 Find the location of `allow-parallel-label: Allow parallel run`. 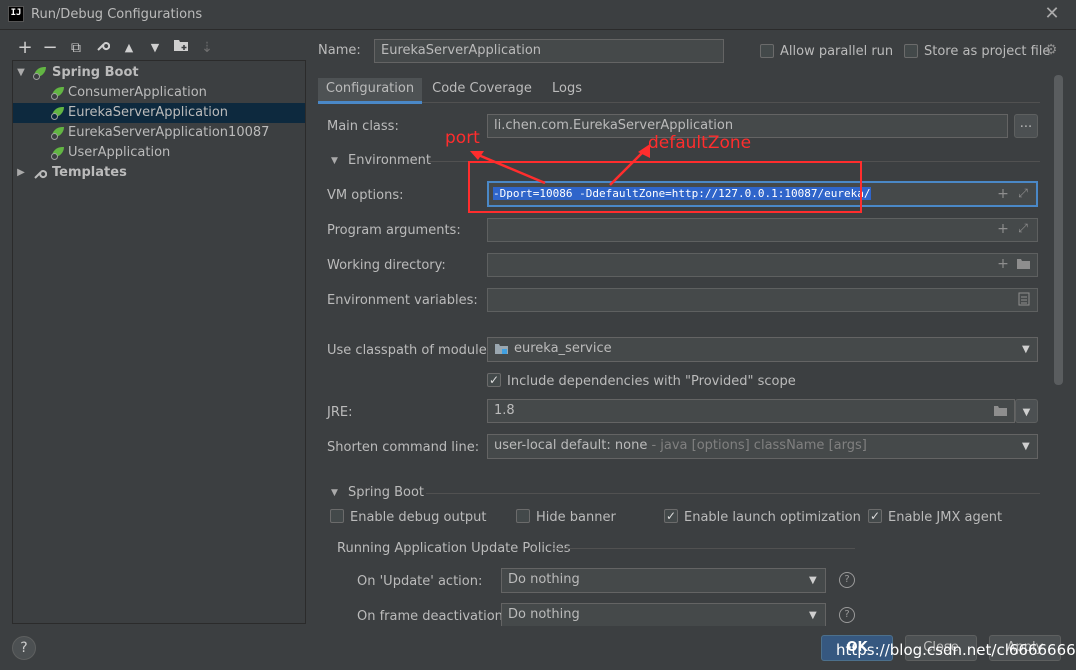

allow-parallel-label: Allow parallel run is located at coordinates (837, 51).